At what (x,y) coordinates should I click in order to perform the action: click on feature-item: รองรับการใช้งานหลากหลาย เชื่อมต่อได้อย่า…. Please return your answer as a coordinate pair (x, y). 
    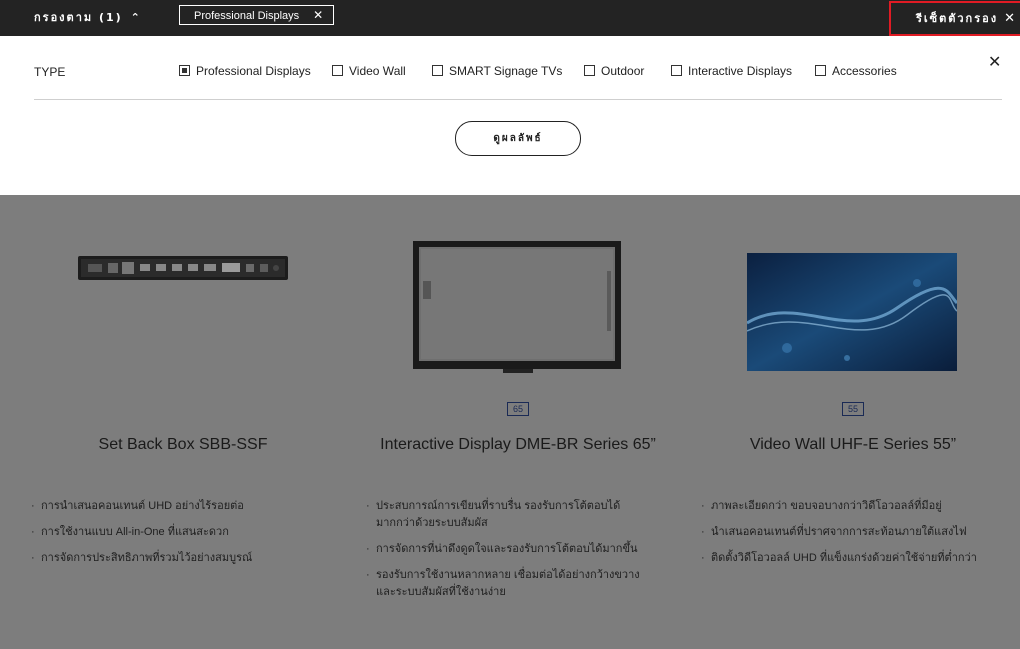
    Looking at the image, I should click on (511, 584).